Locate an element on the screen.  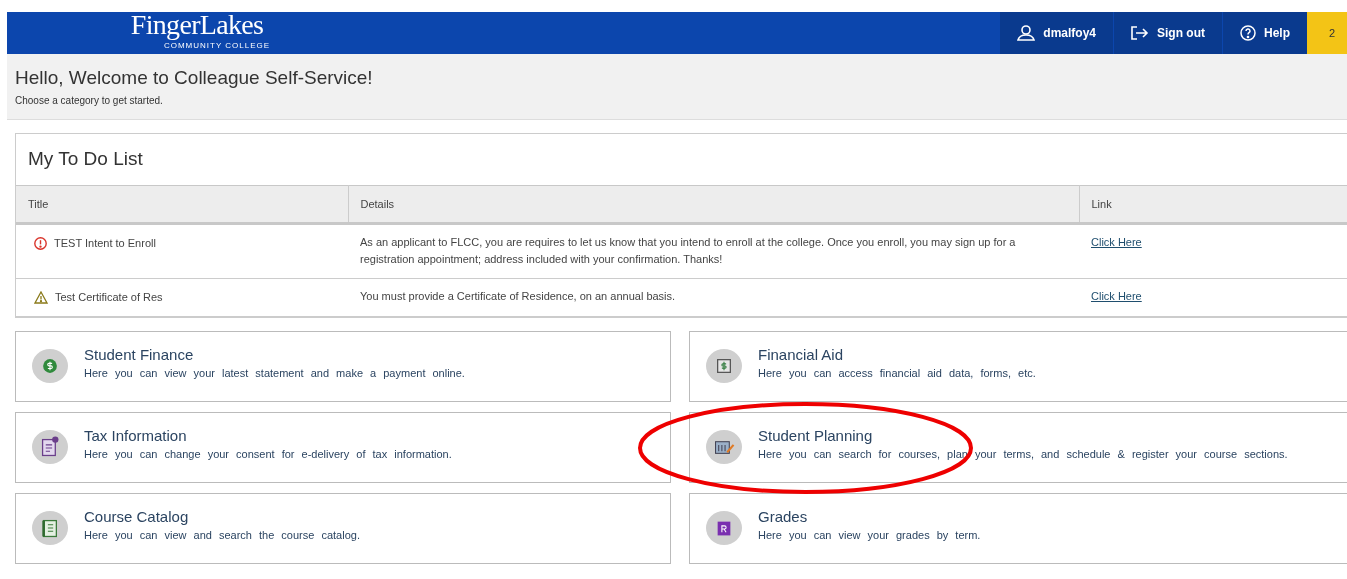
todo-details: You must provide a Certificate of Residence, on an annual basis. is located at coordinates (518, 296).